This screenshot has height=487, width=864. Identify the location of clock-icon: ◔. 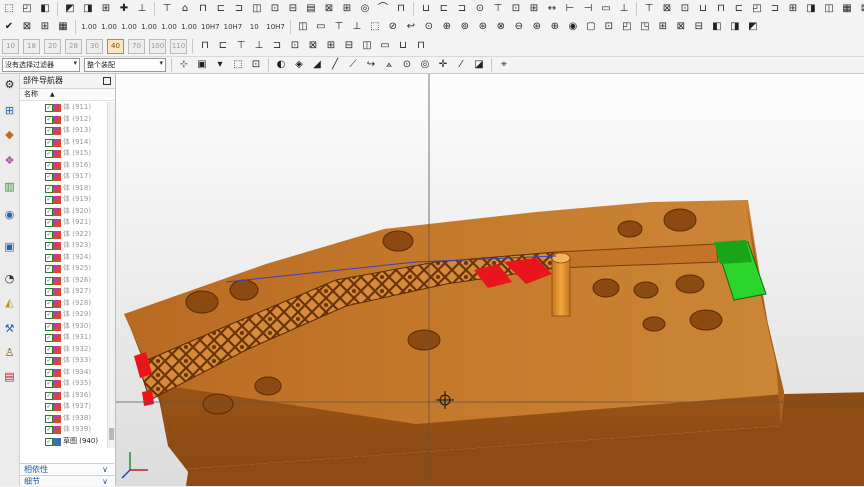
(9, 278).